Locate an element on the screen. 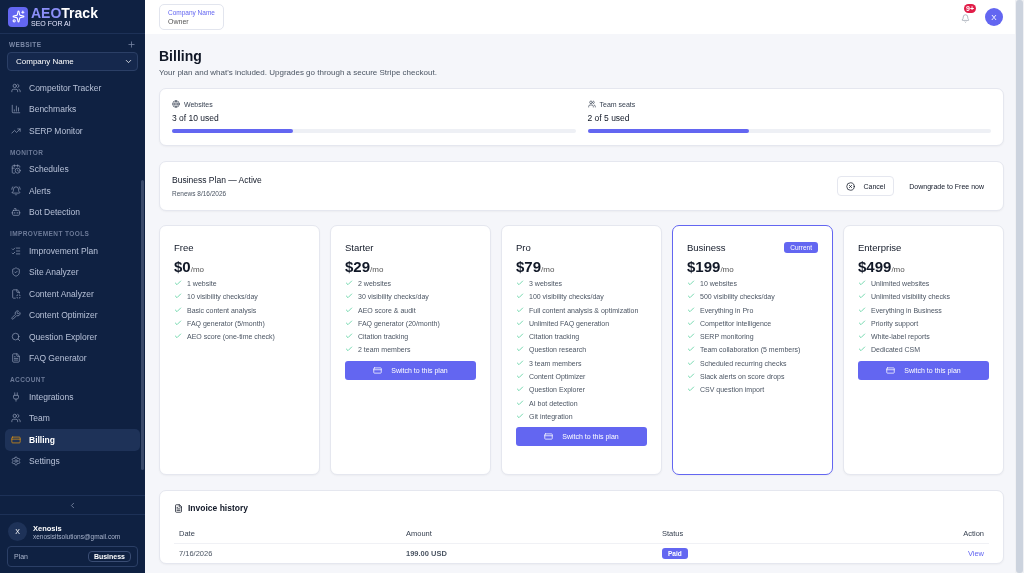 This screenshot has height=573, width=1024. nav-item: Competitor Tracker is located at coordinates (72, 88).